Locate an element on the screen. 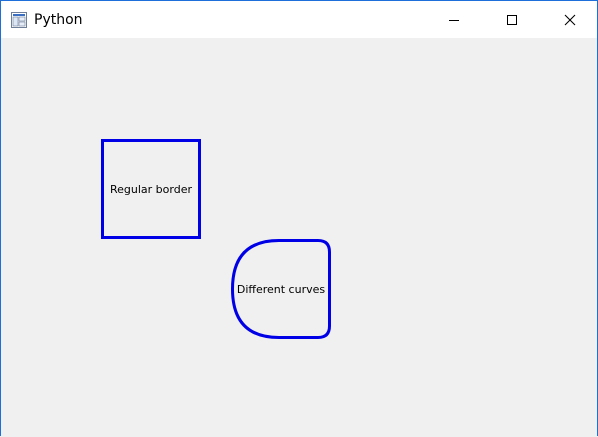 The width and height of the screenshot is (598, 437). title-bar: Python is located at coordinates (299, 19).